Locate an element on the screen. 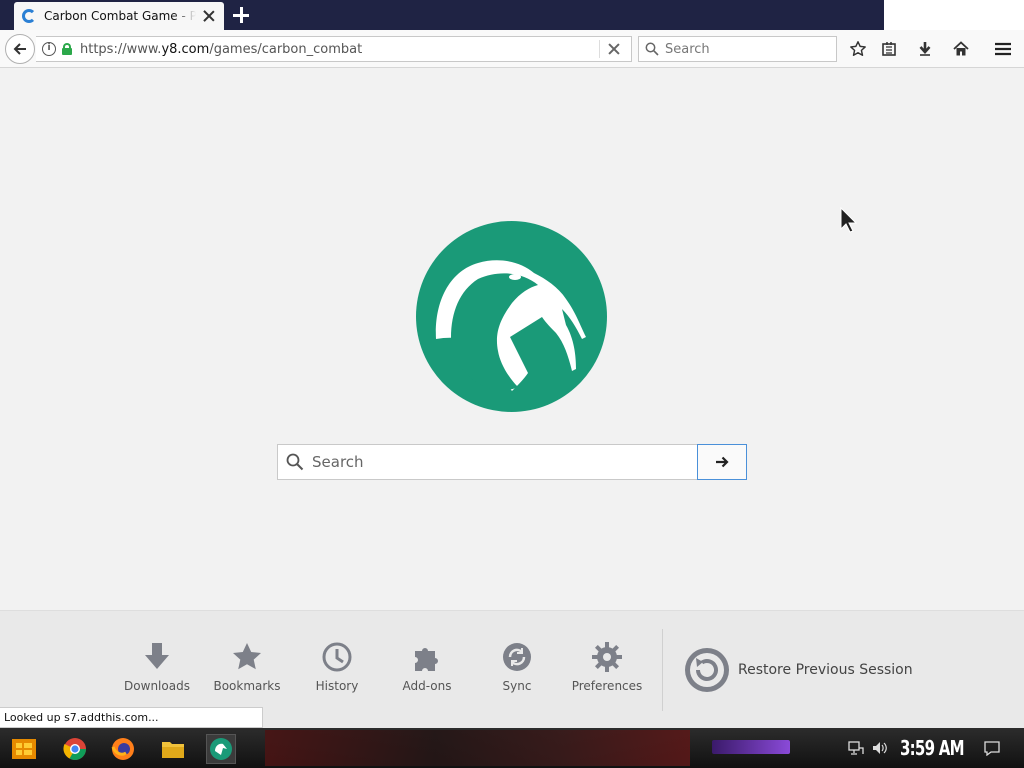  hamburger-menu-icon is located at coordinates (1003, 49).